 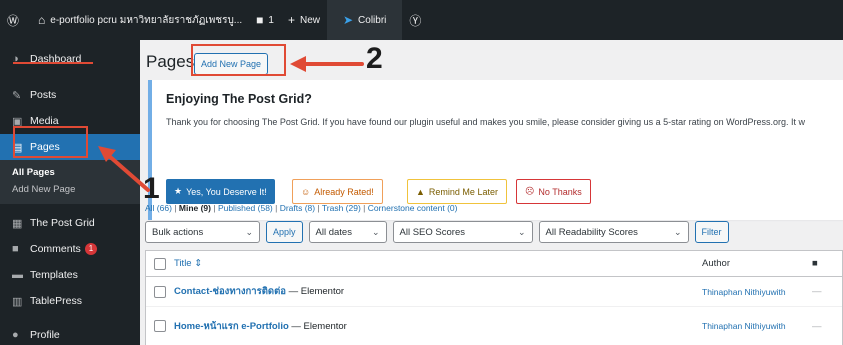 What do you see at coordinates (304, 20) in the screenshot?
I see `new-content-link: + New` at bounding box center [304, 20].